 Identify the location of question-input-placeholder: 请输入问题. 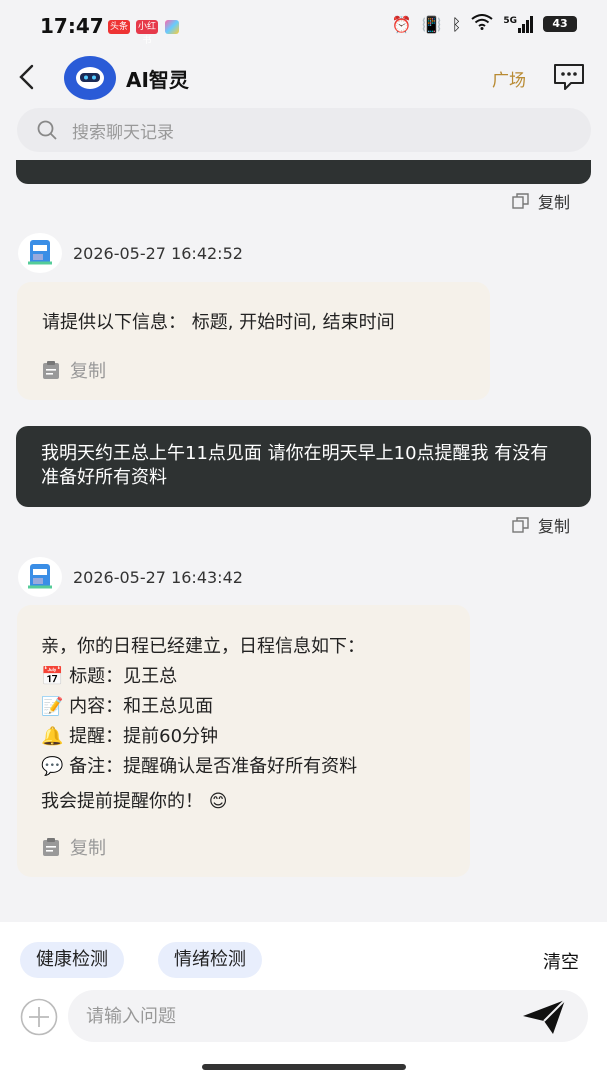
(131, 1016).